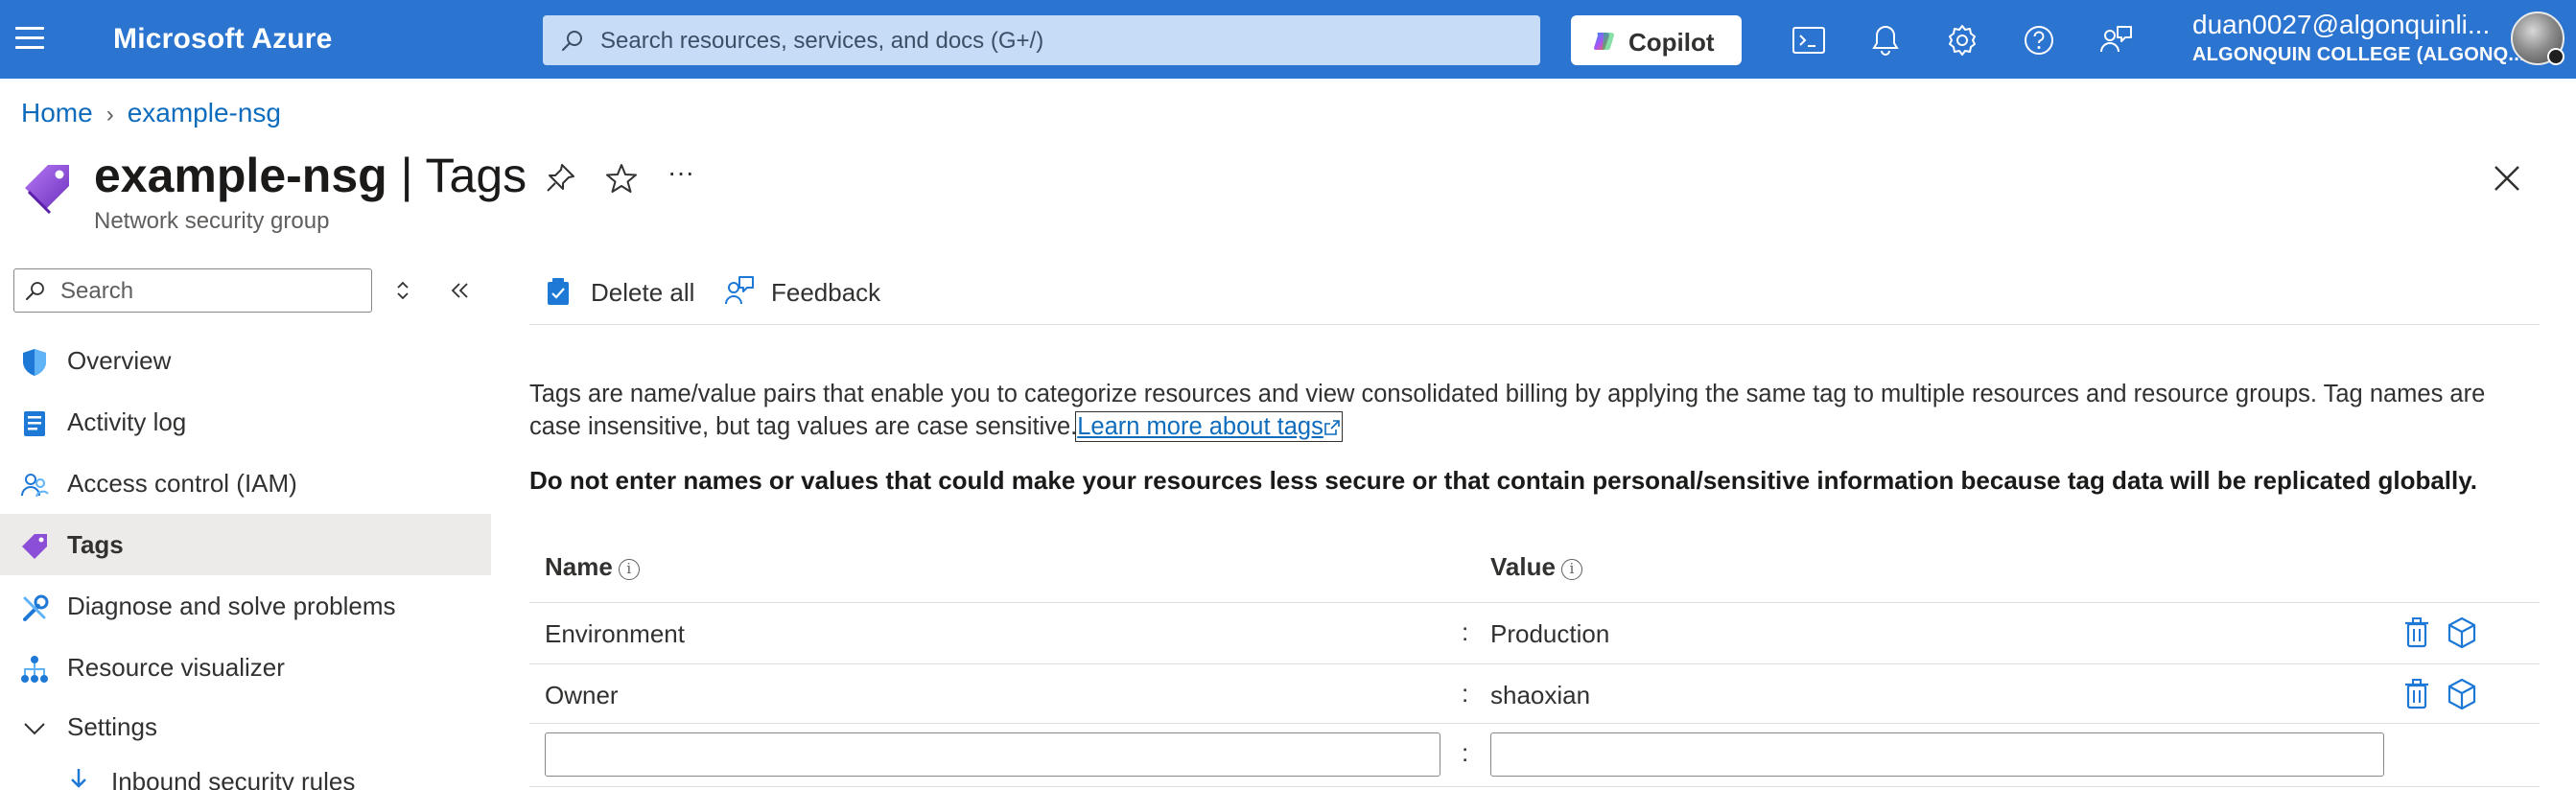  I want to click on page-subtitle: Network security group, so click(212, 221).